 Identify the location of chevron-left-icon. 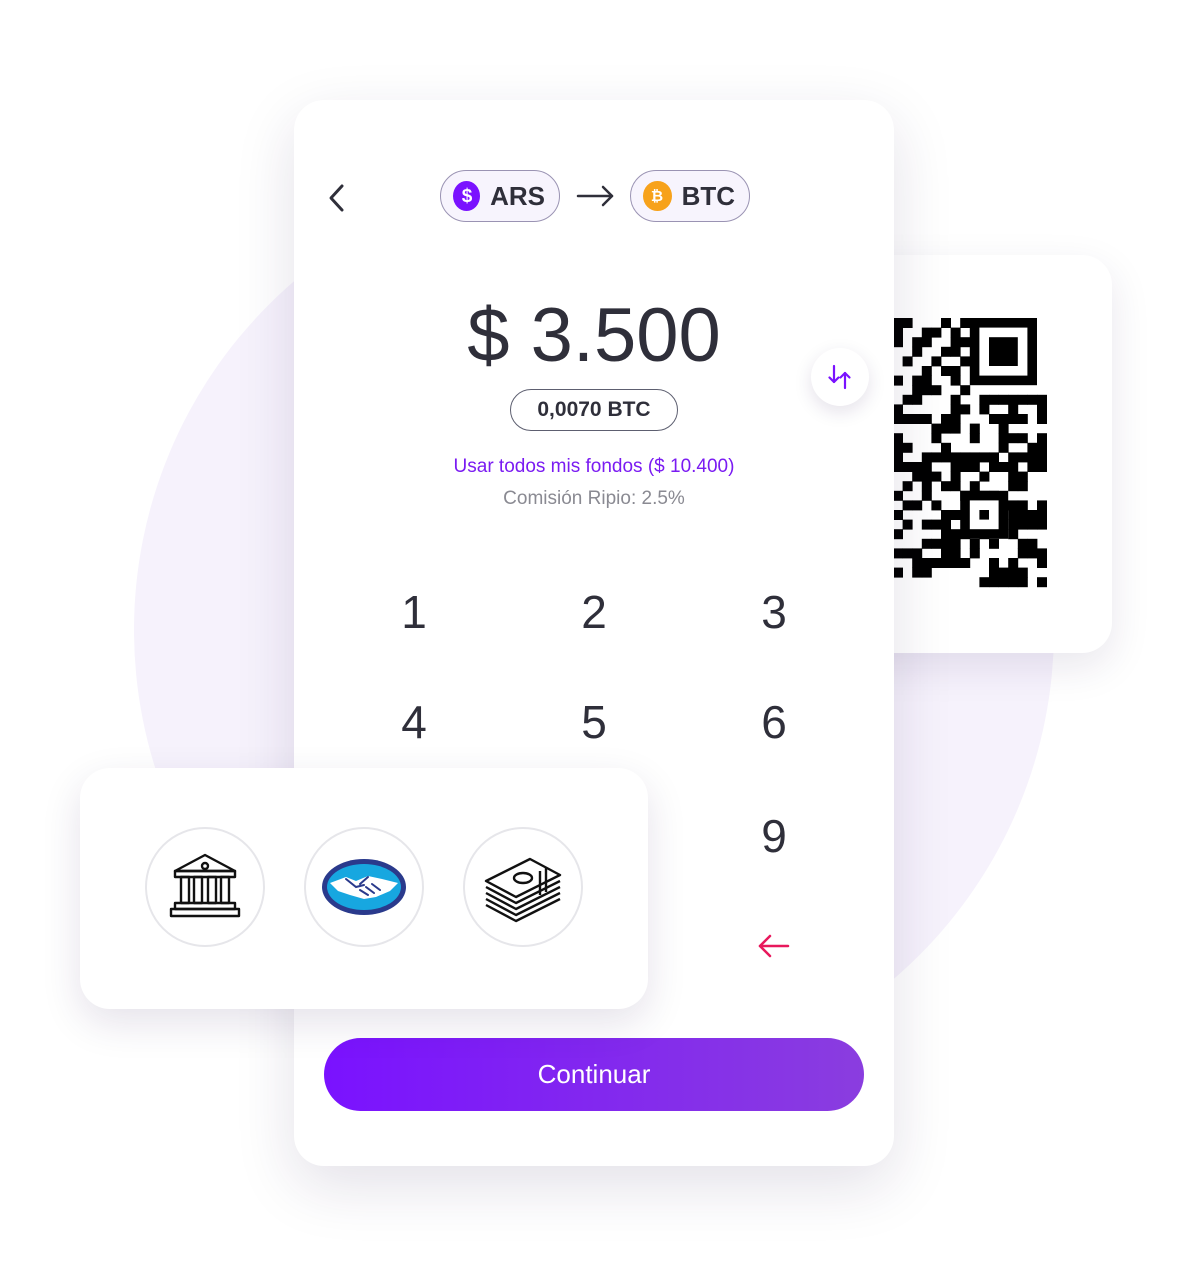
(336, 198).